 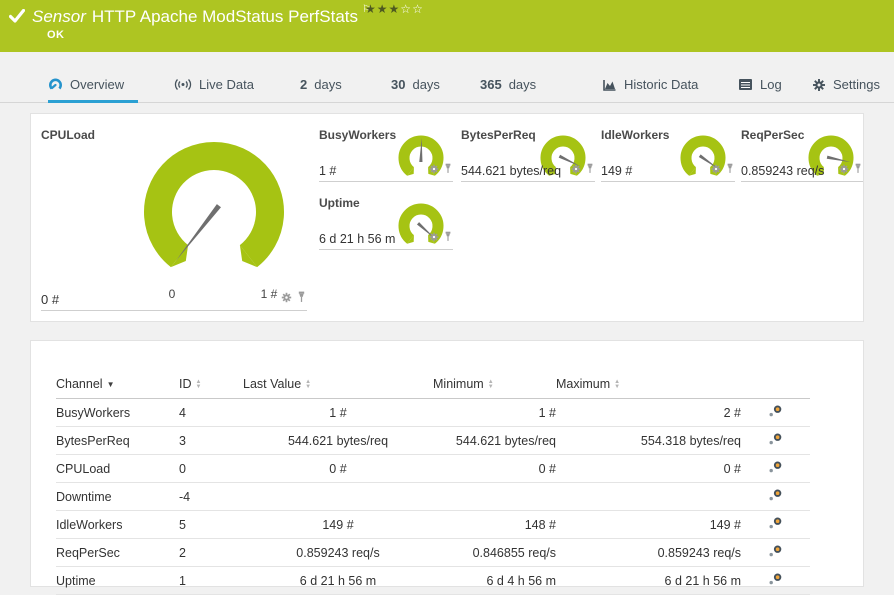 What do you see at coordinates (339, 203) in the screenshot?
I see `gauge-title: Uptime` at bounding box center [339, 203].